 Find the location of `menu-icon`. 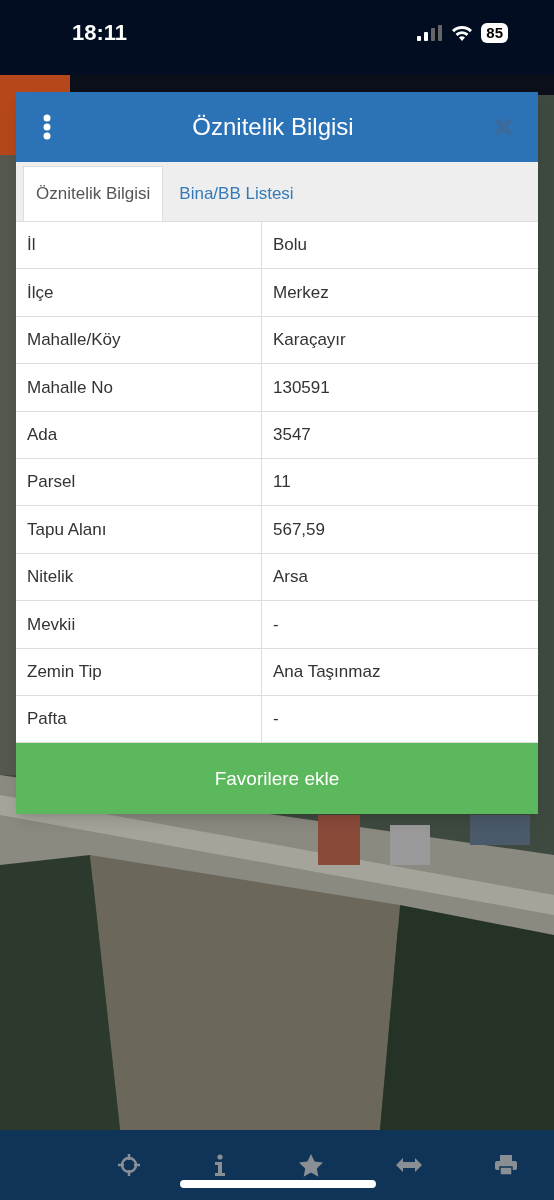

menu-icon is located at coordinates (47, 127).